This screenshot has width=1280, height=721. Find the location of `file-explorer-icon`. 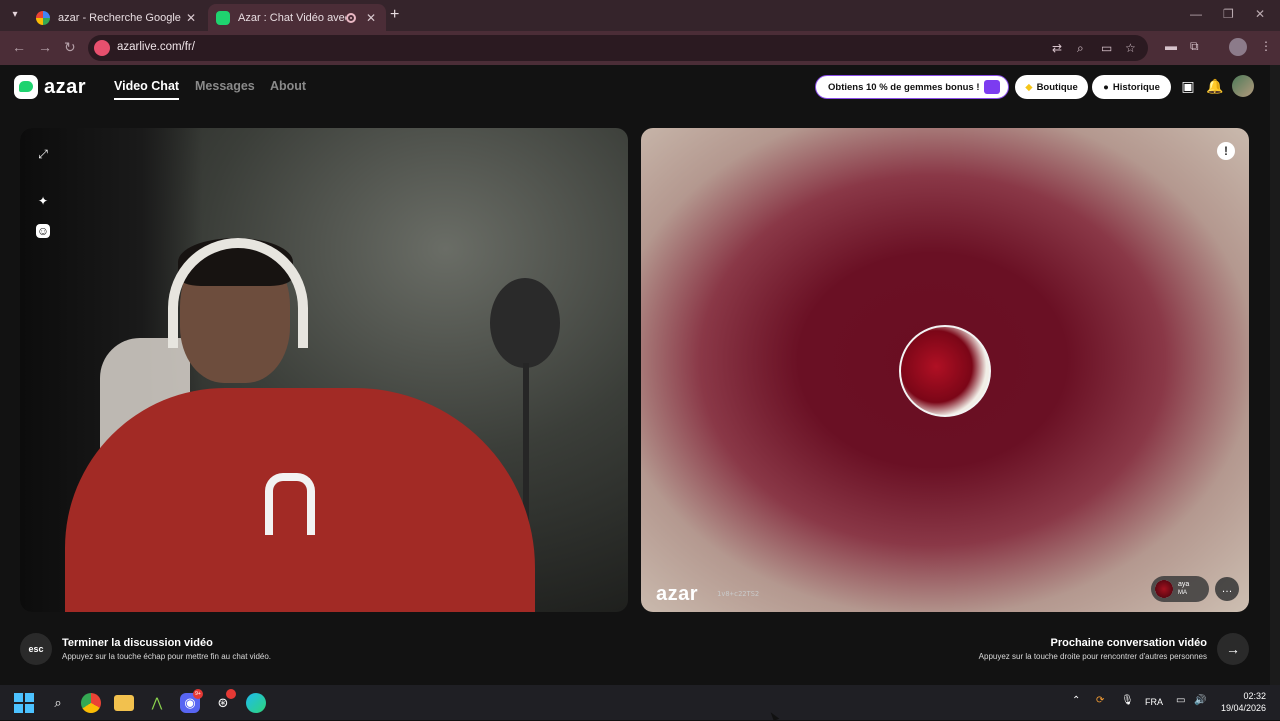

file-explorer-icon is located at coordinates (124, 703).